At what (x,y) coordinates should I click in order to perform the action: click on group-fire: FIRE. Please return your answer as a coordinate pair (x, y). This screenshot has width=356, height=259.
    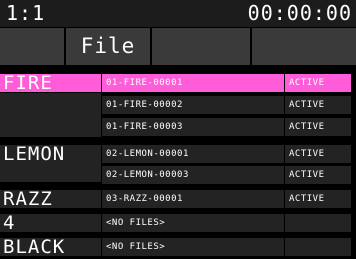
    Looking at the image, I should click on (50, 83).